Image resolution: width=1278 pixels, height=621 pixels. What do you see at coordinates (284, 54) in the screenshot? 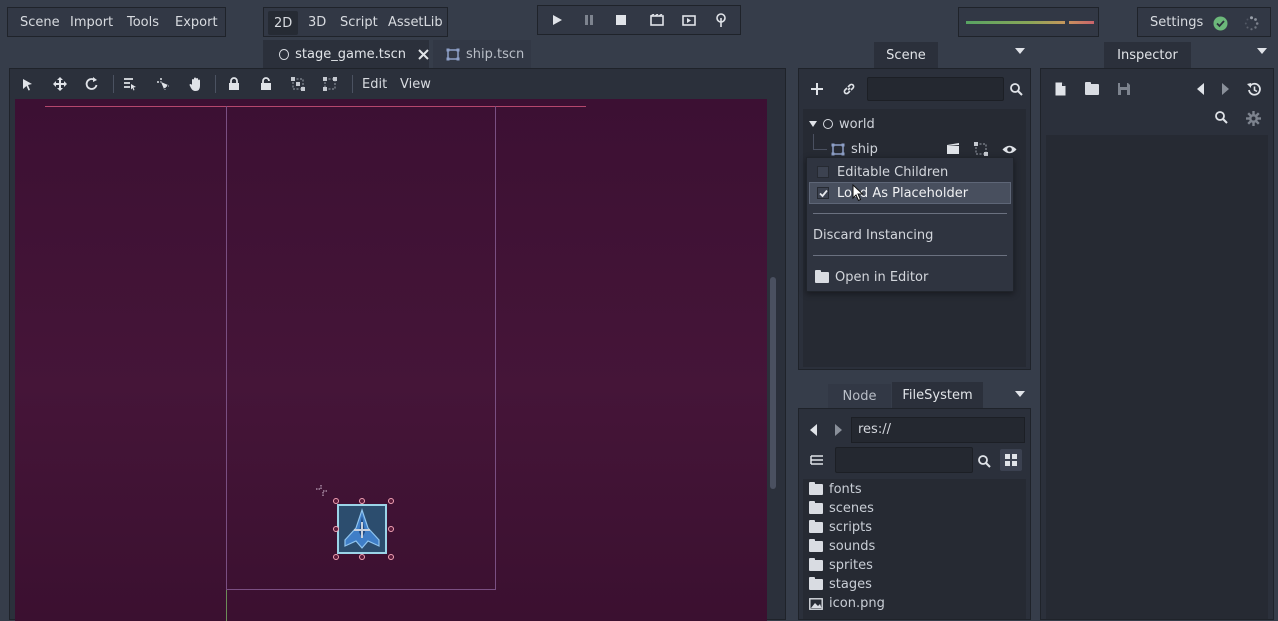
I see `node-circle-icon` at bounding box center [284, 54].